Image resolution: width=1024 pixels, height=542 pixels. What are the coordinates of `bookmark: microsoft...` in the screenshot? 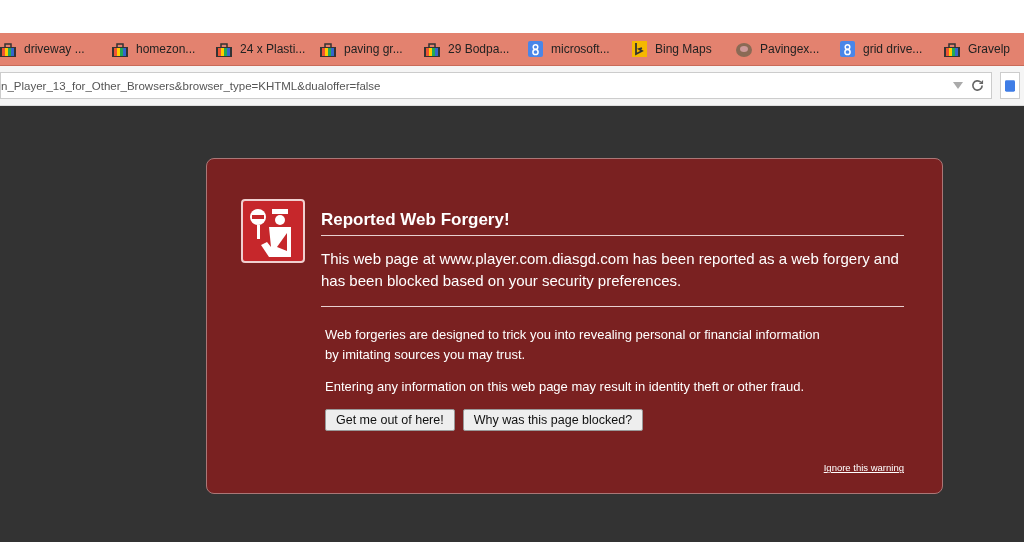 It's located at (572, 49).